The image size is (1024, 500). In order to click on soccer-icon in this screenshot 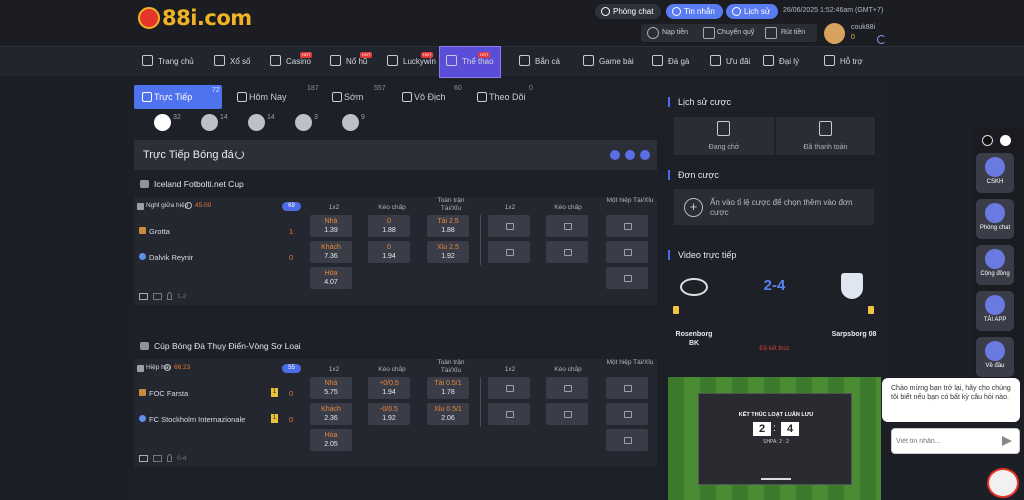, I will do `click(162, 122)`.